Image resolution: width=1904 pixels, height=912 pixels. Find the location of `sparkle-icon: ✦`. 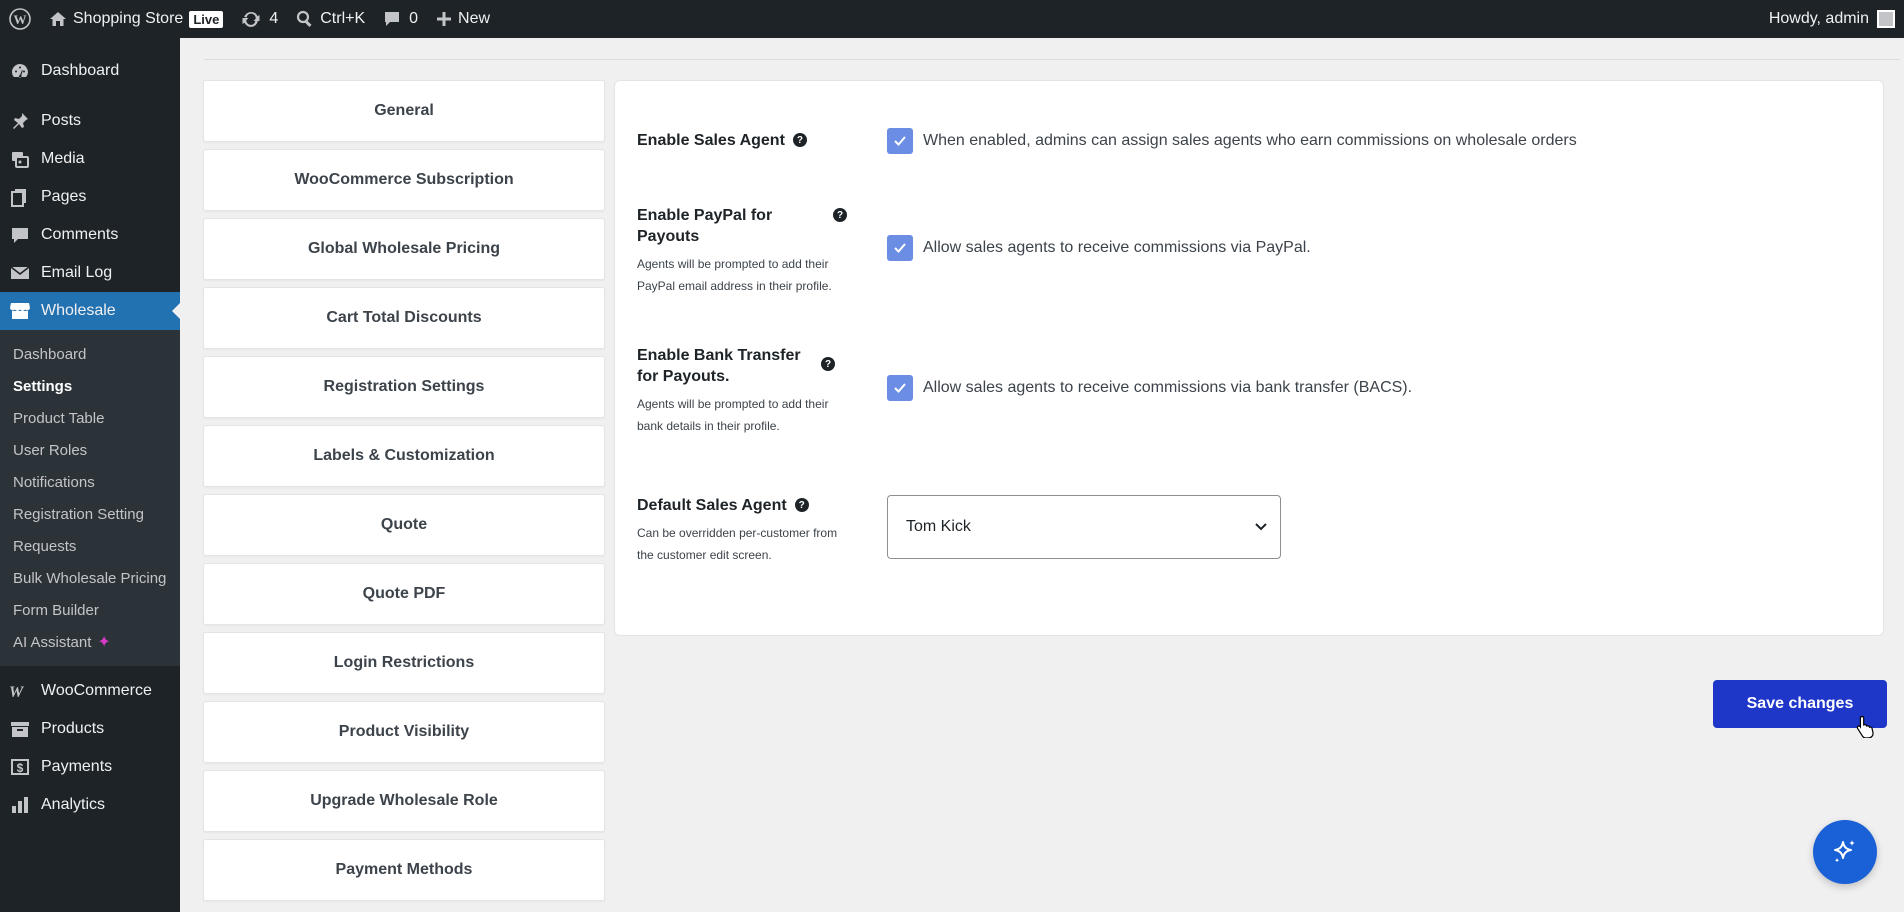

sparkle-icon: ✦ is located at coordinates (104, 642).